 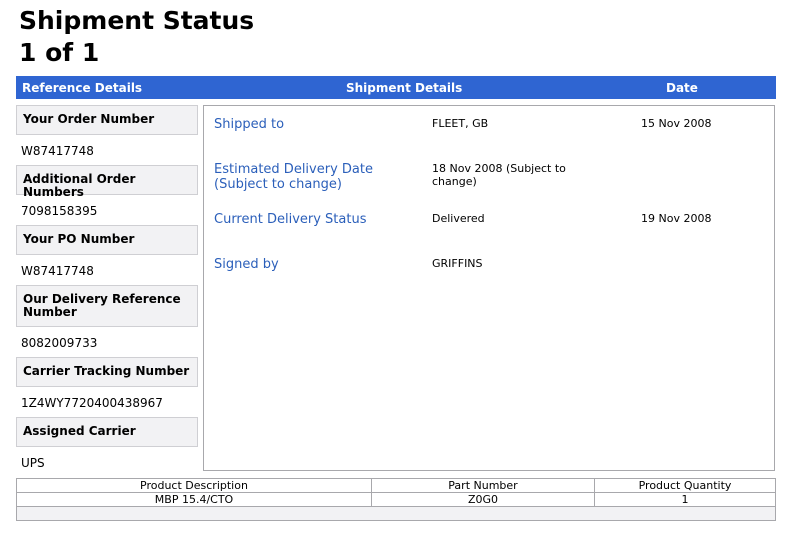 What do you see at coordinates (194, 499) in the screenshot?
I see `product-description-cell: MBP 15.4/CTO` at bounding box center [194, 499].